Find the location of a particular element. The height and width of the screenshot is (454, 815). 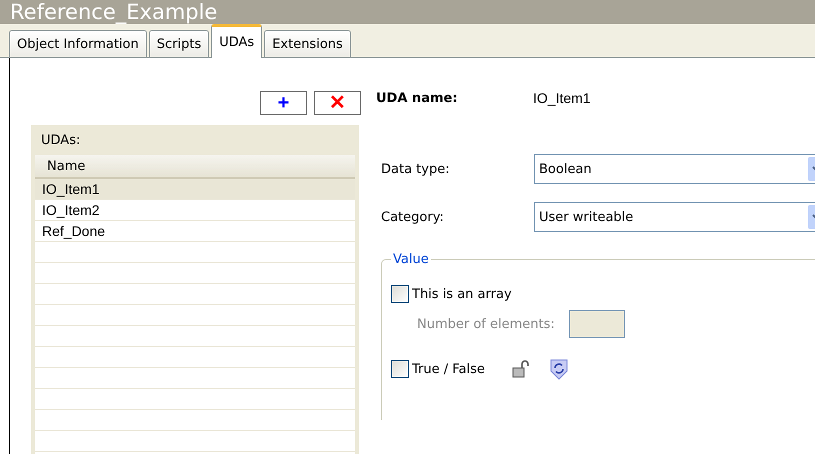

tab: Object Information is located at coordinates (78, 43).